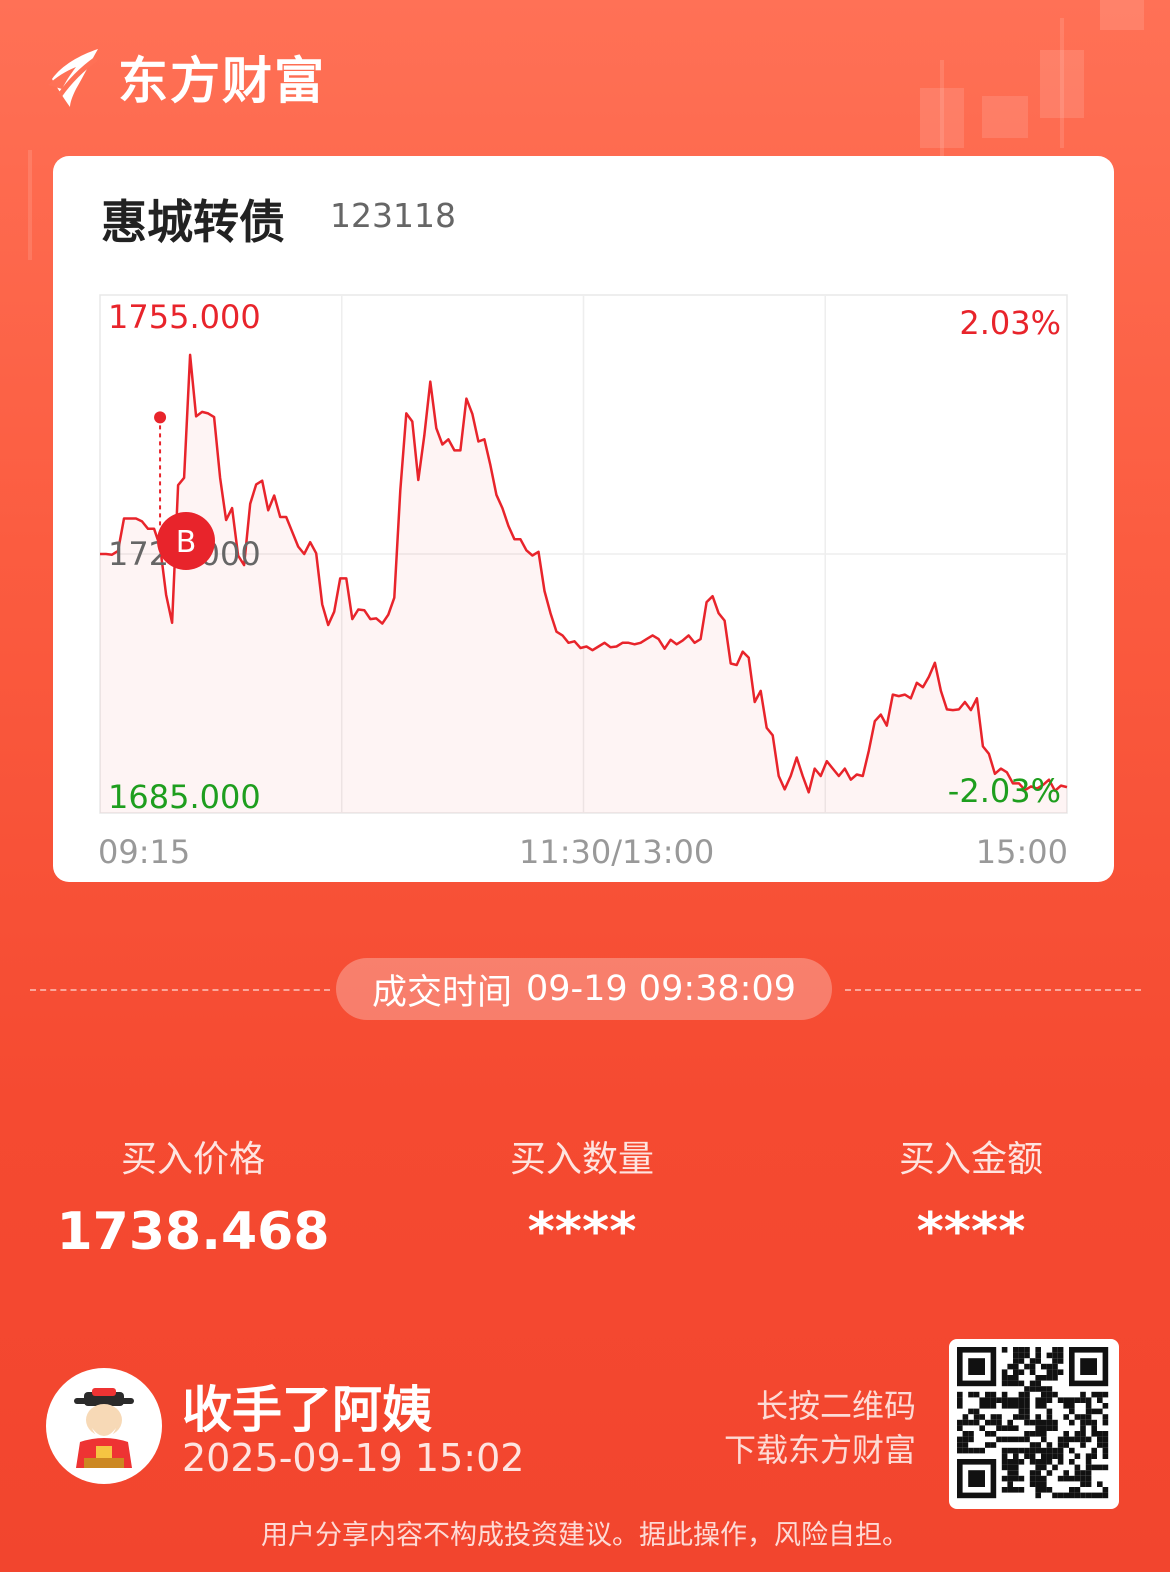 This screenshot has height=1572, width=1170. Describe the element at coordinates (585, 1535) in the screenshot. I see `disclaimer: 用户分享内容不构成投资建议。据此操作，风险自担。` at that location.